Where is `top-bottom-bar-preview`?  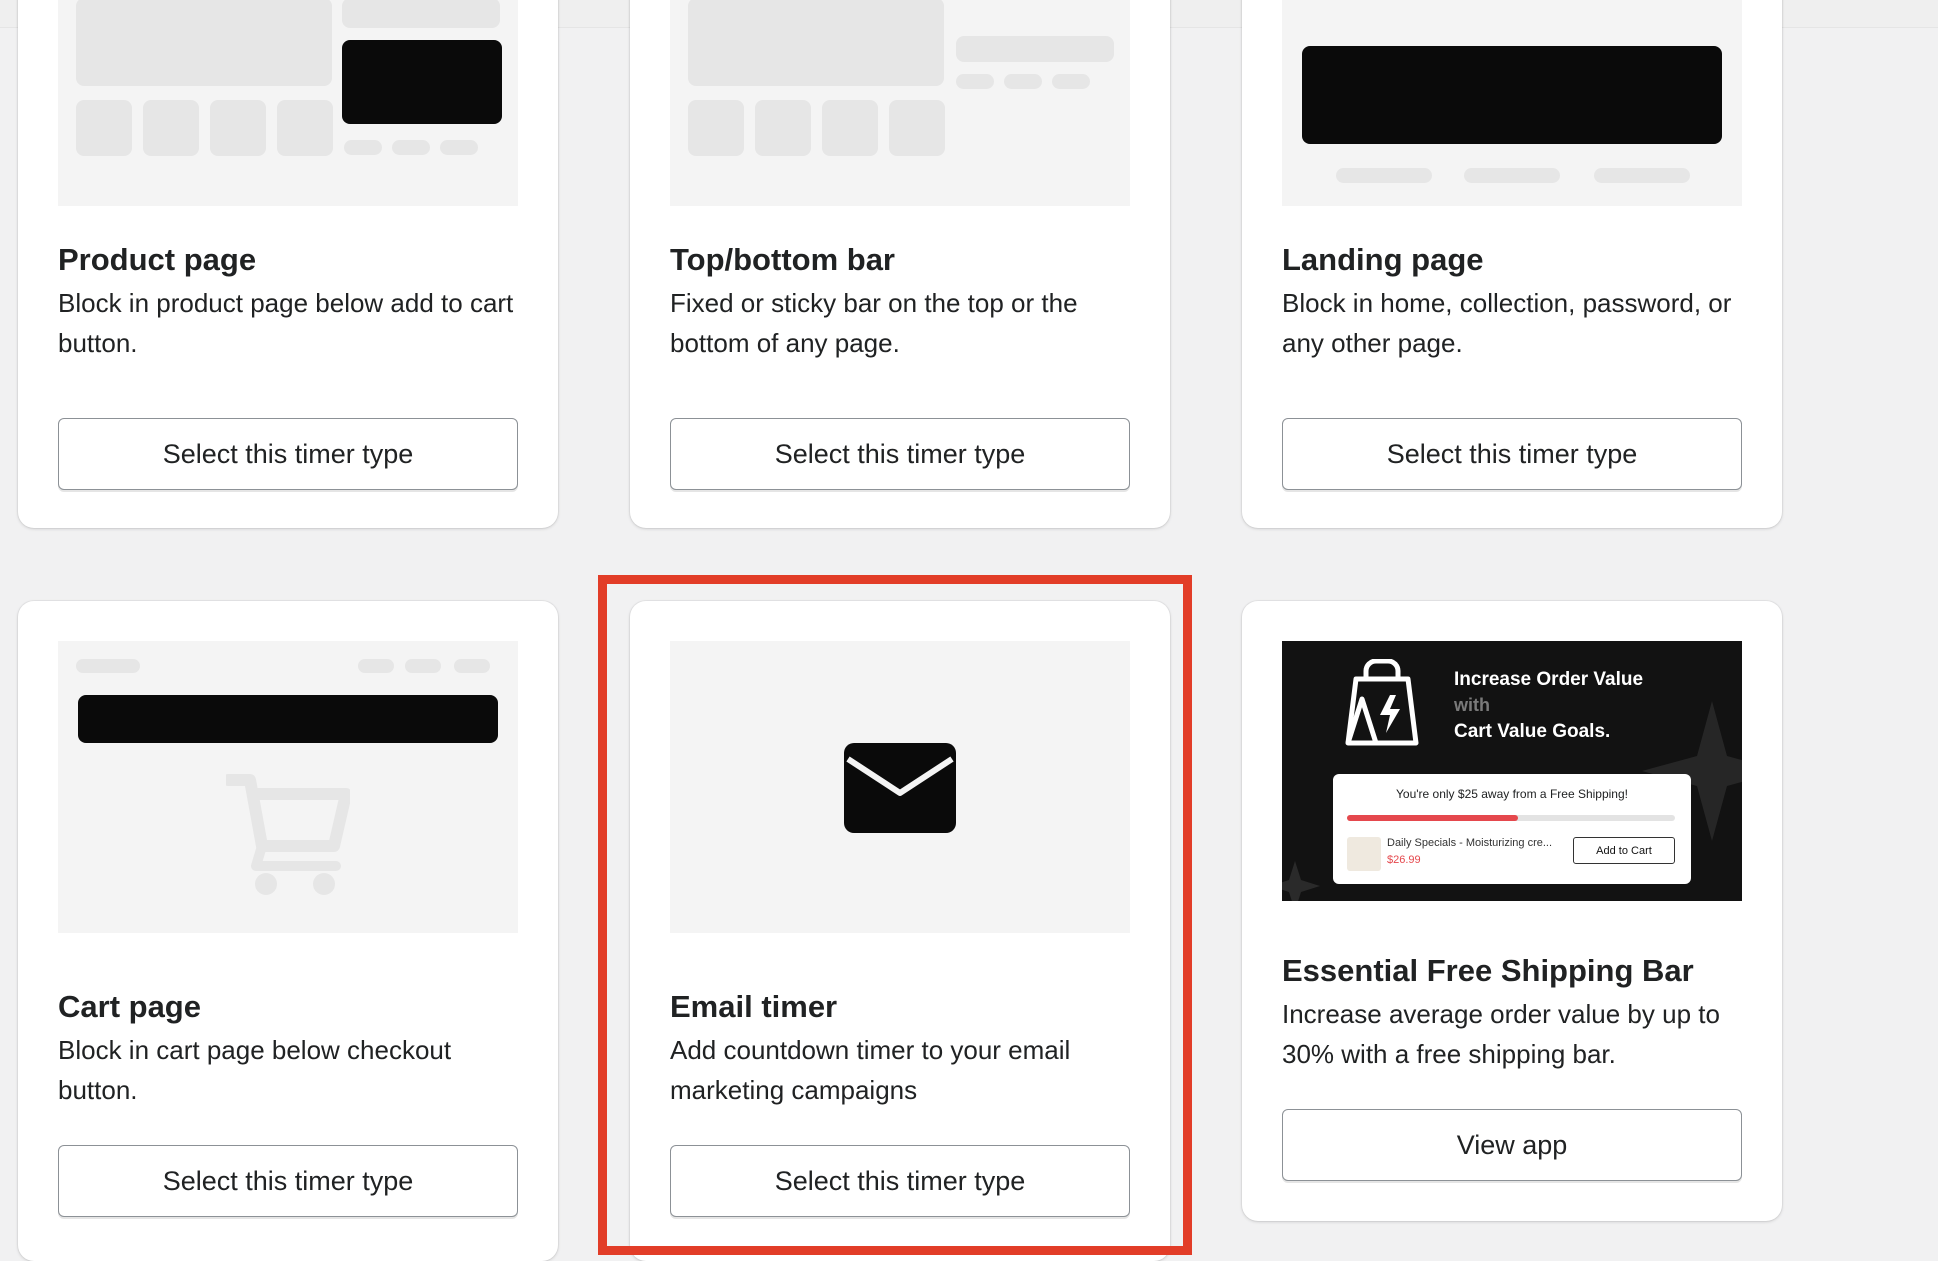 top-bottom-bar-preview is located at coordinates (900, 103).